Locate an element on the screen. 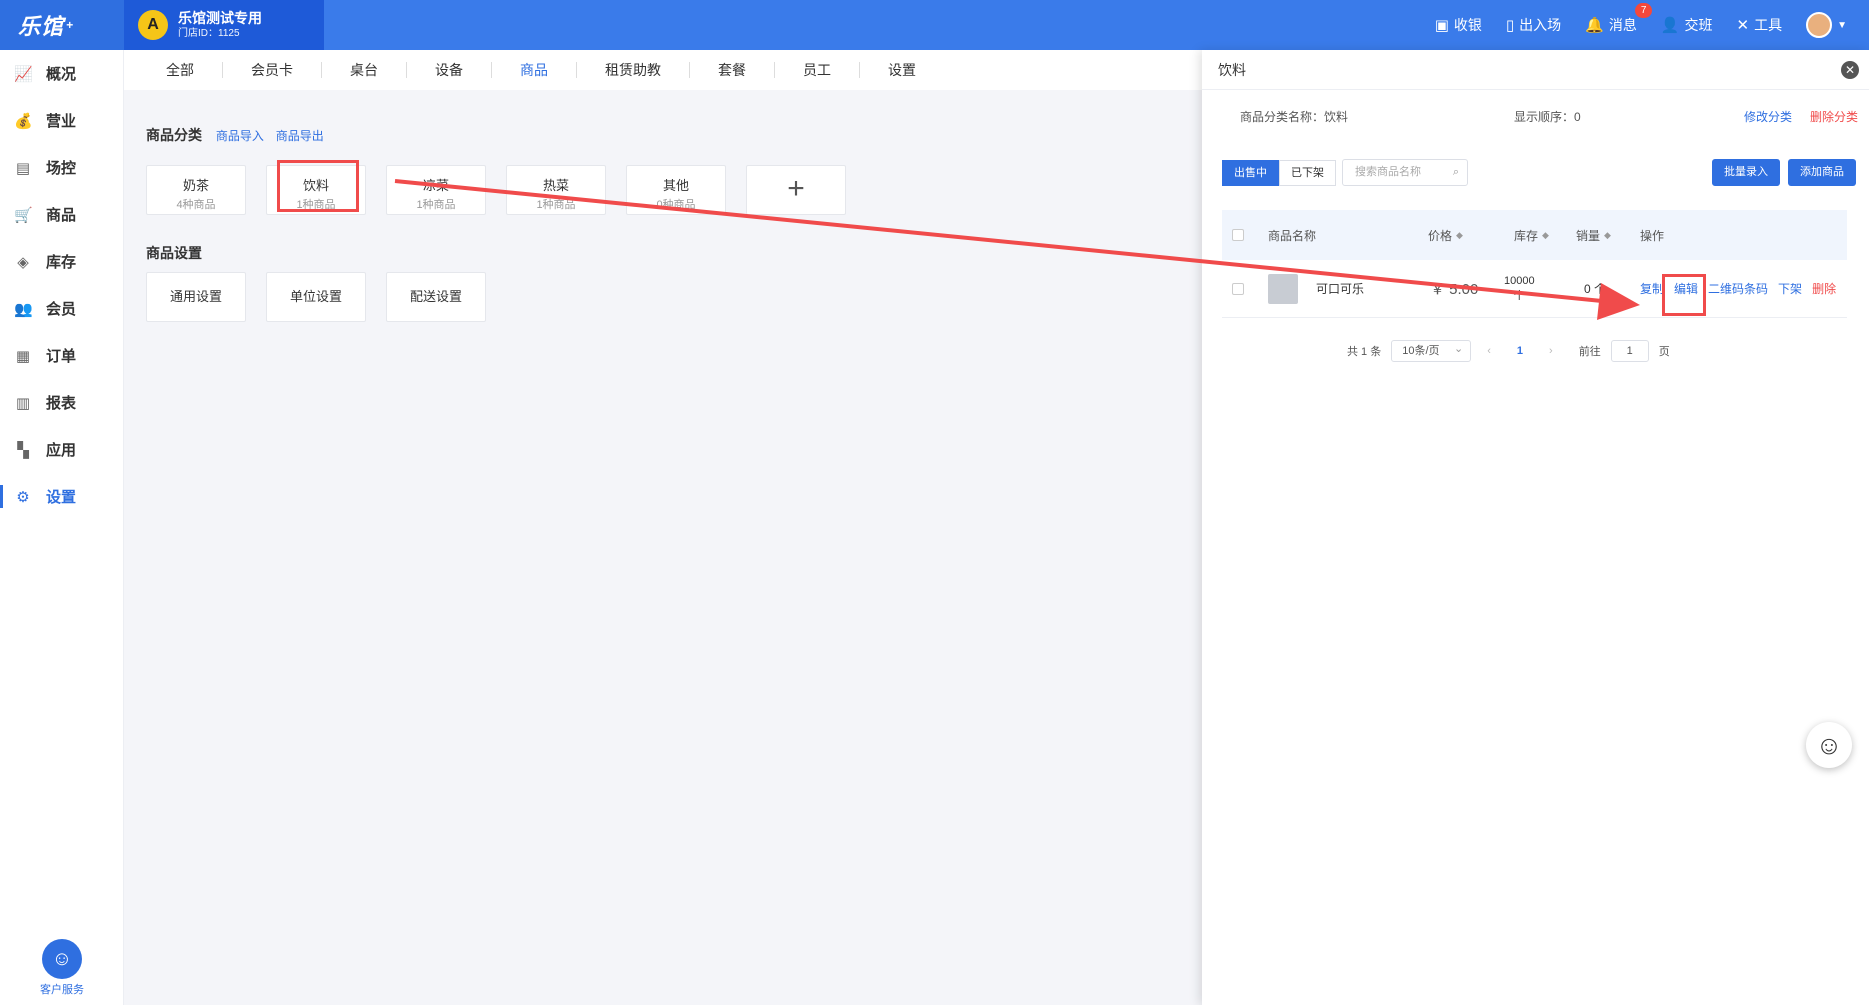 The width and height of the screenshot is (1869, 1005). edit-category-link: 修改分类 is located at coordinates (1768, 116).